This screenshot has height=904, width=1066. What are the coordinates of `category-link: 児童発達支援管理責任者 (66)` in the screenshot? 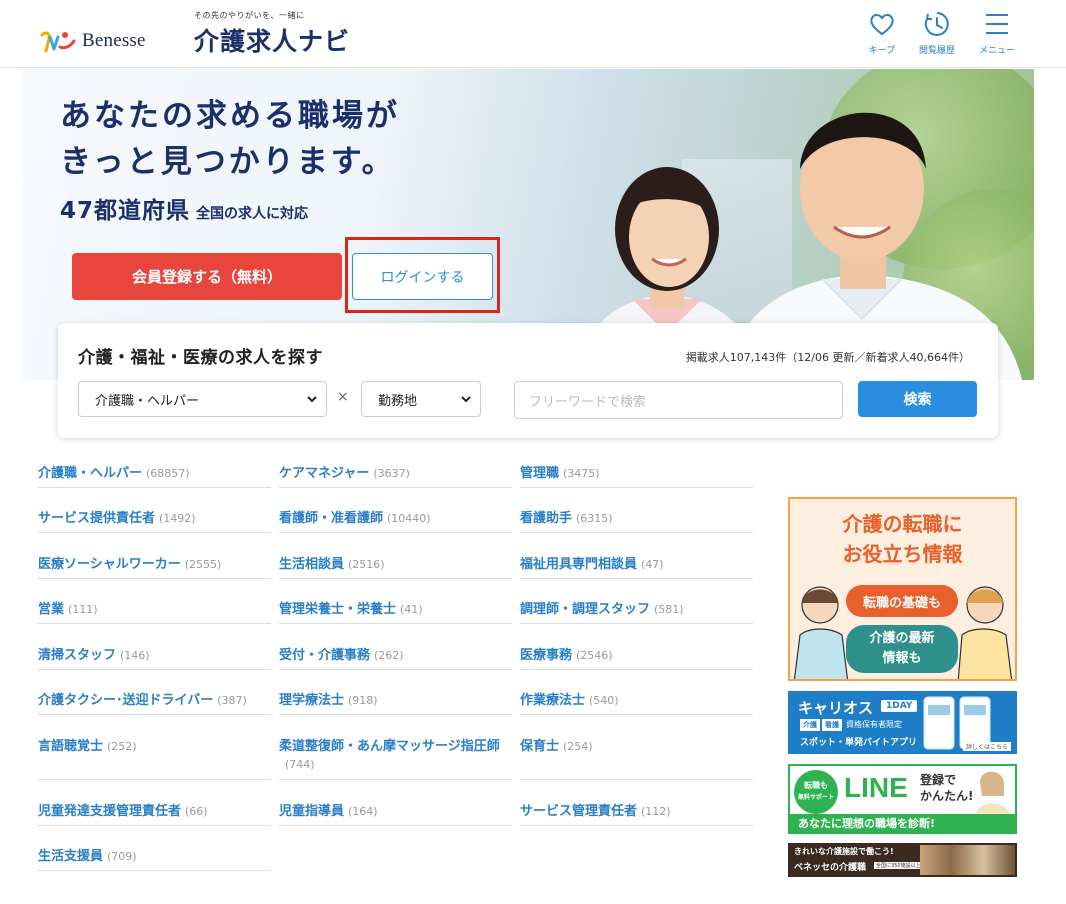 It's located at (154, 814).